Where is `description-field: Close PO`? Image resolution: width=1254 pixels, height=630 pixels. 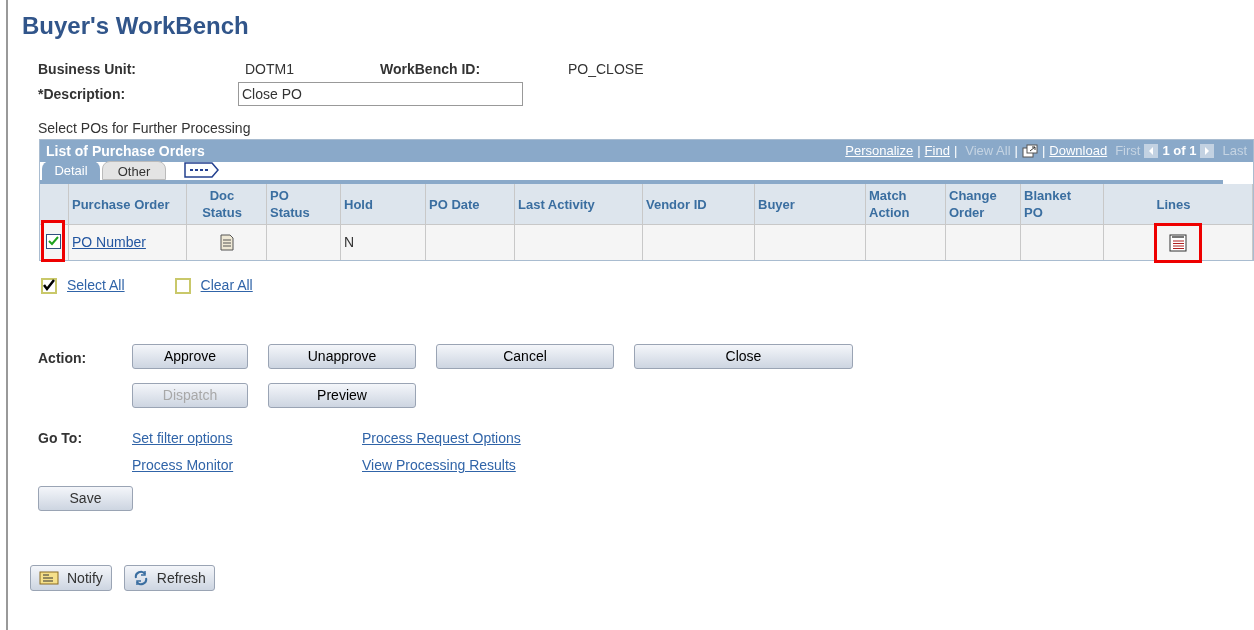 description-field: Close PO is located at coordinates (380, 94).